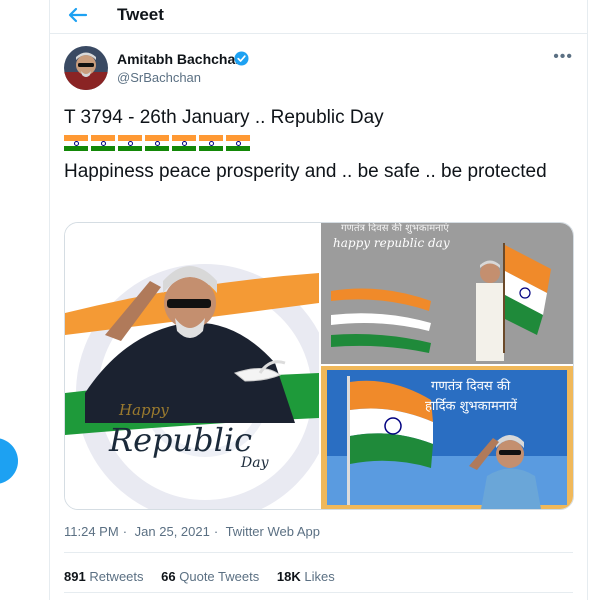 The image size is (600, 600). I want to click on tweet-line-1: T 3794 - 26th January .. Republic Day, so click(224, 117).